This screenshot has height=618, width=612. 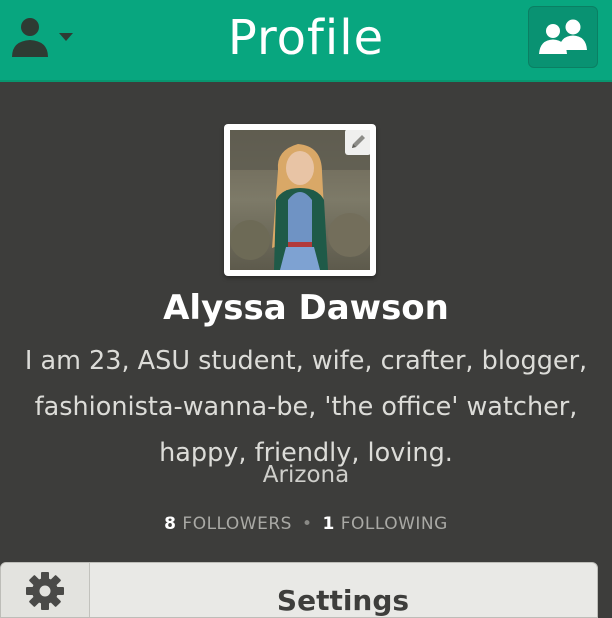 I want to click on followers-label: FOLLOWERS, so click(x=237, y=524).